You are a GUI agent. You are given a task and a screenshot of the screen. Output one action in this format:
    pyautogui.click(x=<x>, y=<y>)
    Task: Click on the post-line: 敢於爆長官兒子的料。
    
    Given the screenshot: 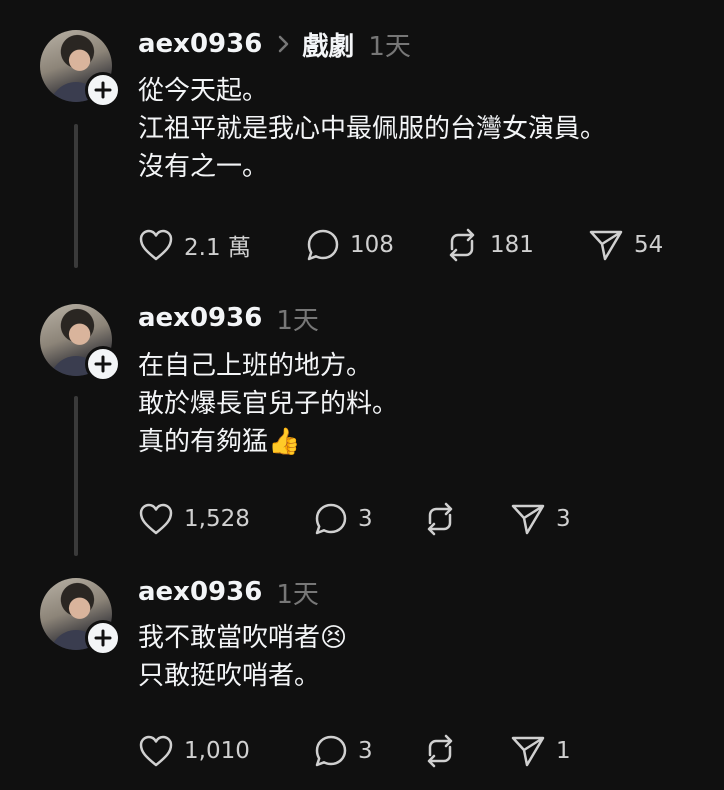 What is the action you would take?
    pyautogui.click(x=268, y=404)
    